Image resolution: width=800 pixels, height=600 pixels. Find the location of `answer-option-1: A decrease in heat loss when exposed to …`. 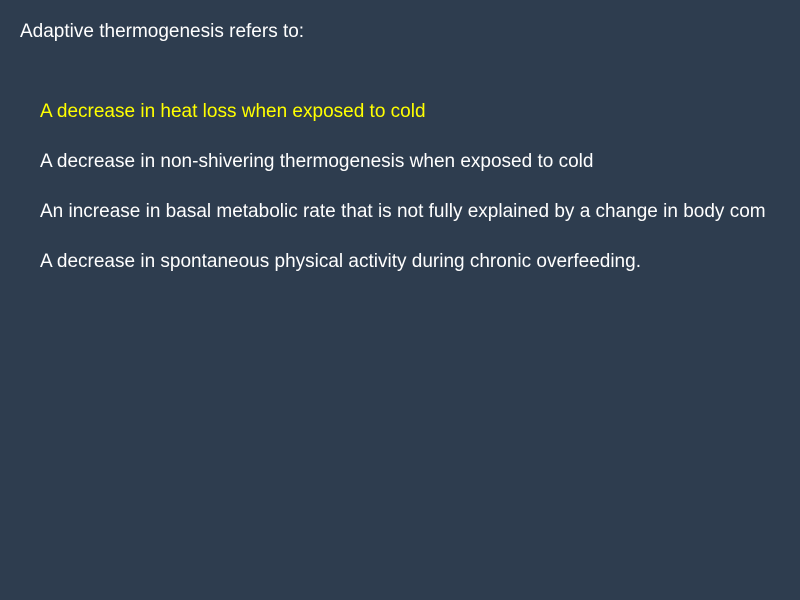

answer-option-1: A decrease in heat loss when exposed to … is located at coordinates (420, 126).